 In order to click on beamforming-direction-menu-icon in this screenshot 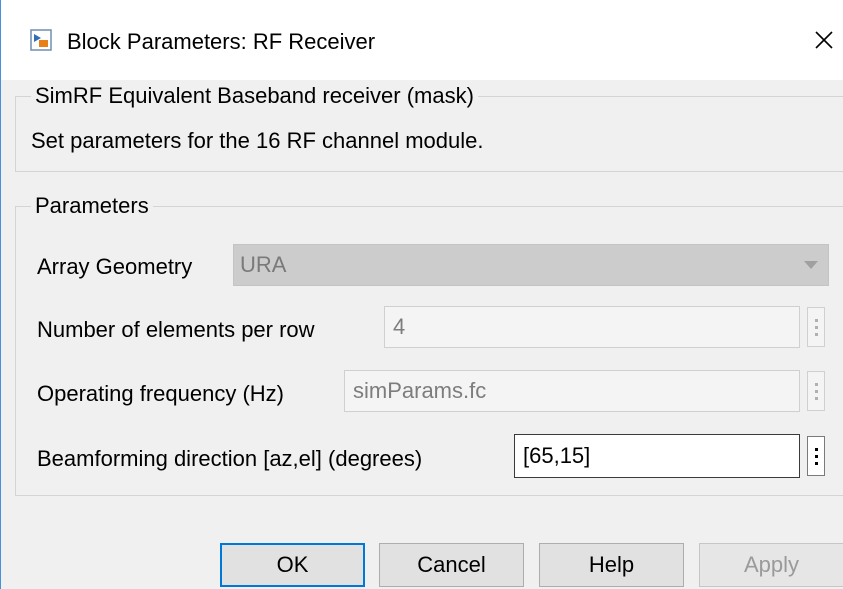, I will do `click(816, 456)`.